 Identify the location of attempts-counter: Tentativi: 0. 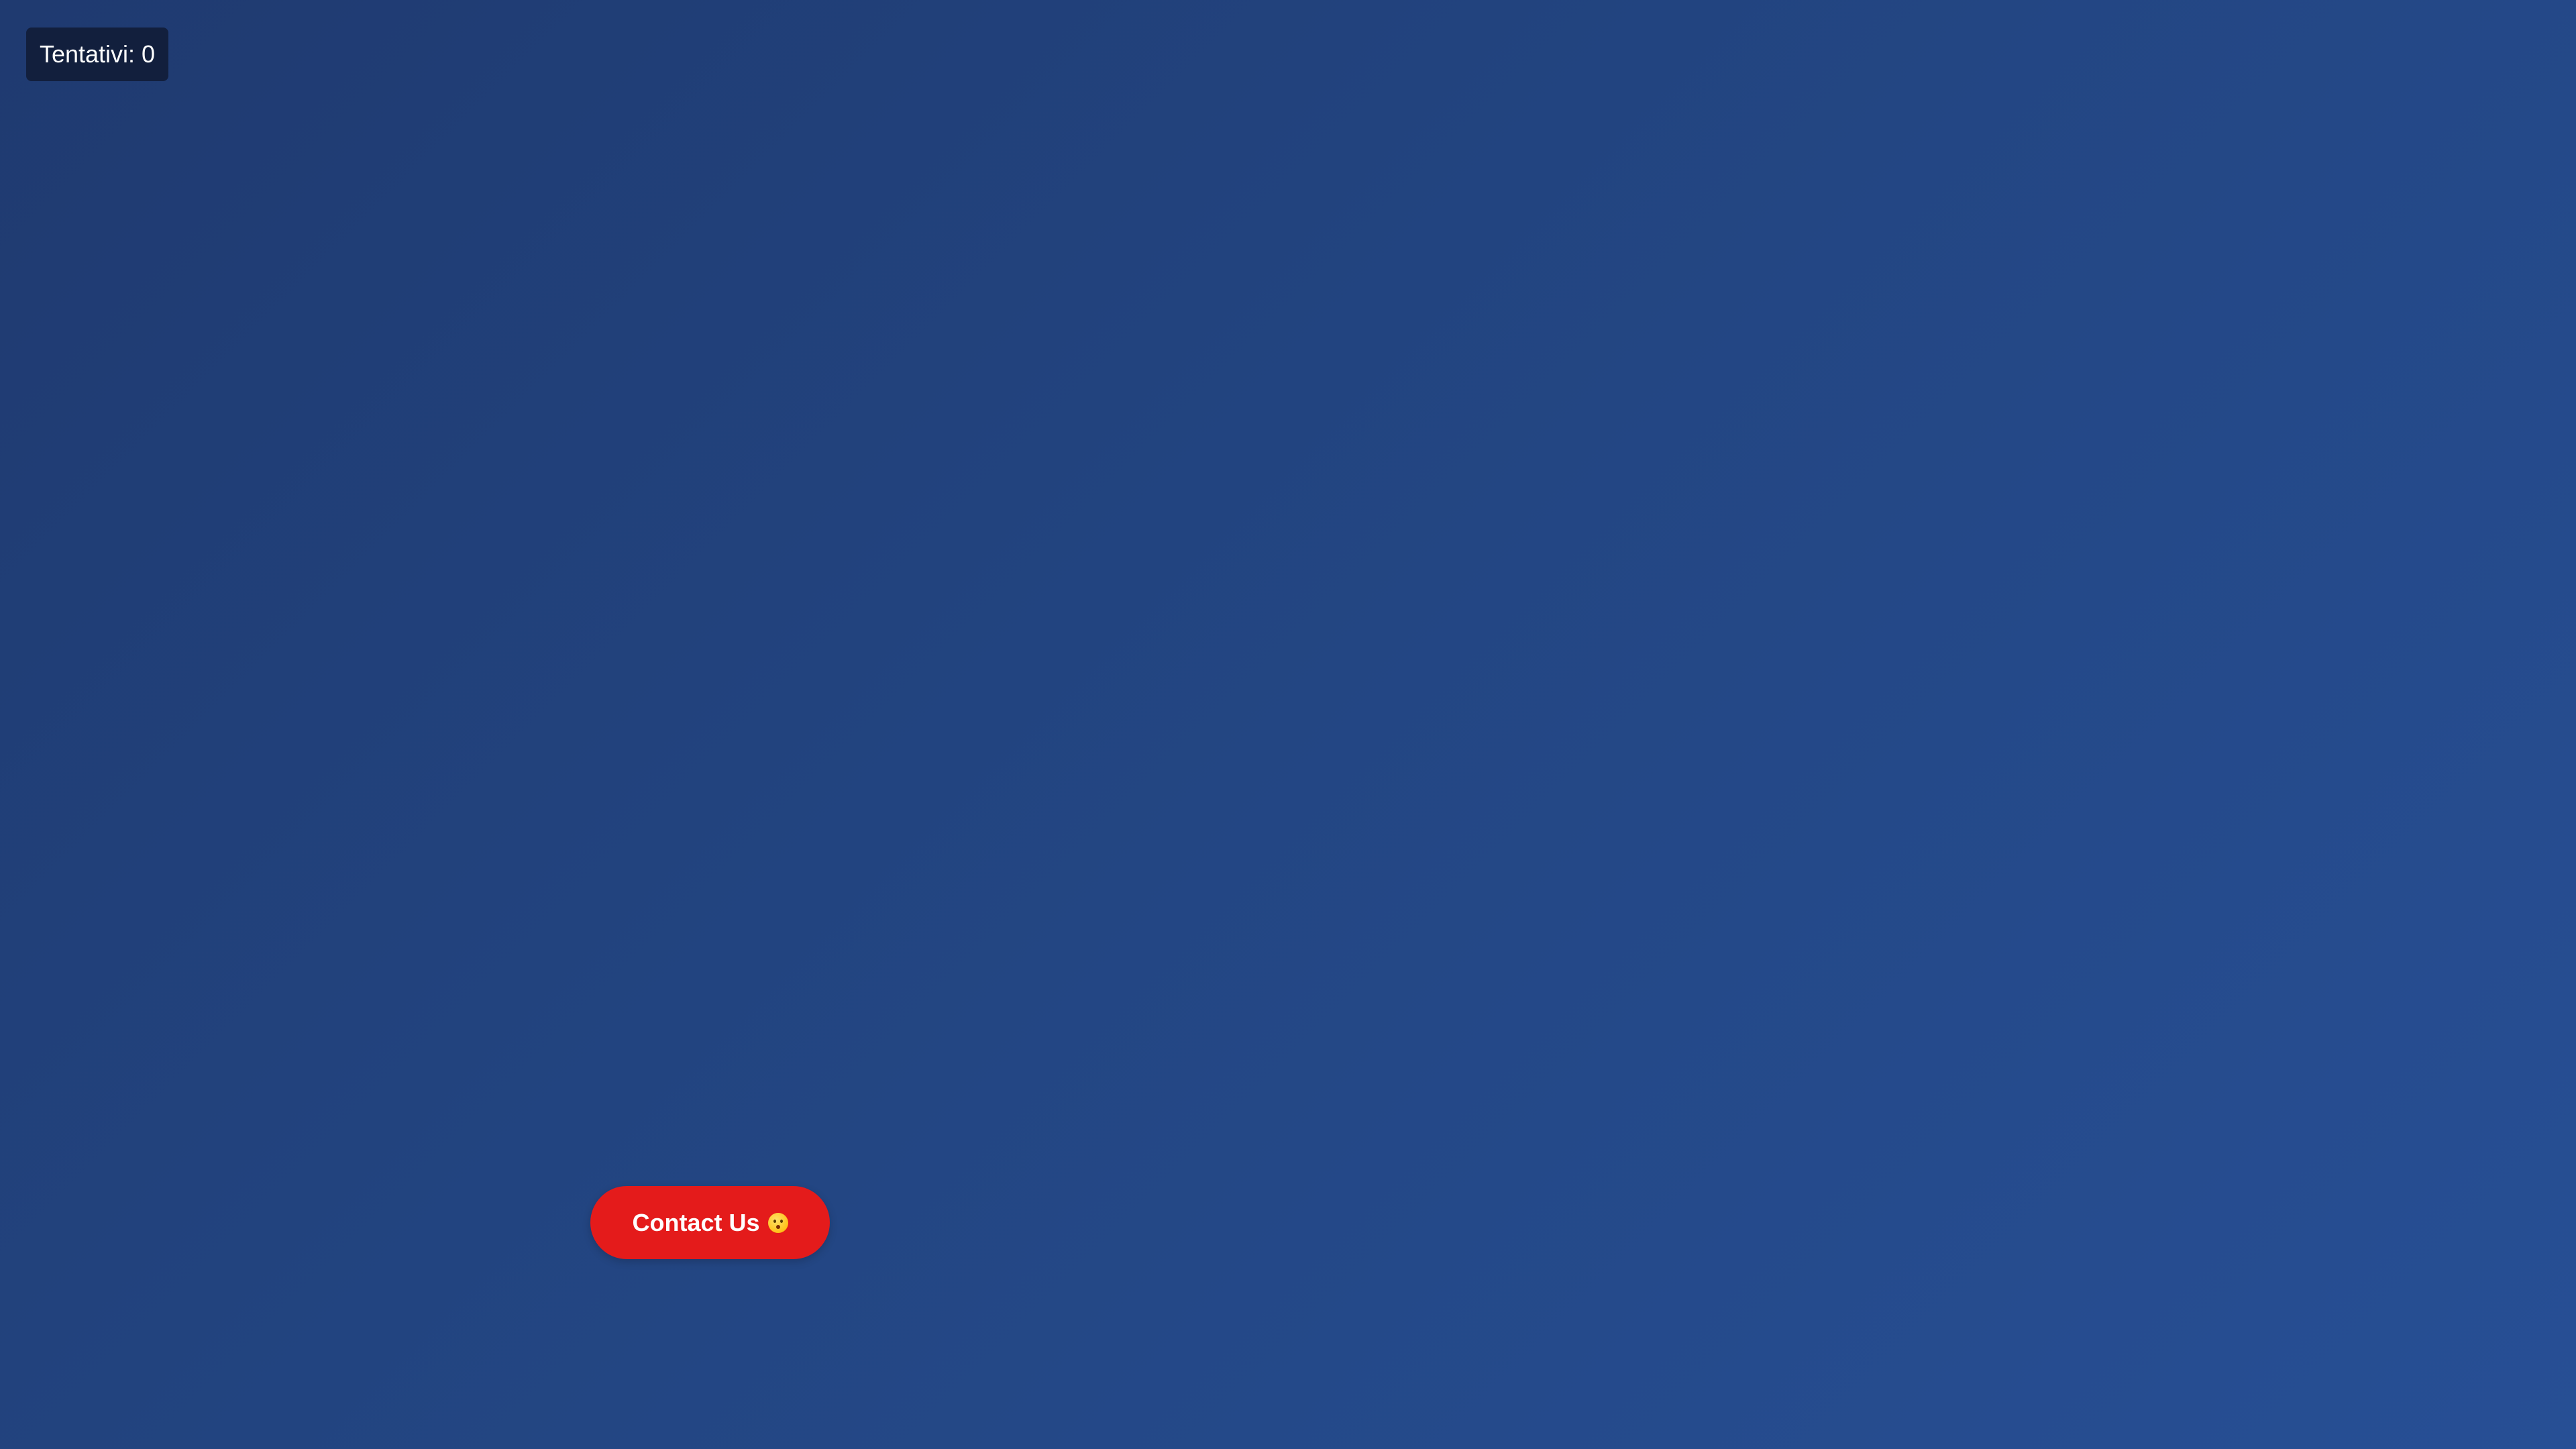
(97, 54).